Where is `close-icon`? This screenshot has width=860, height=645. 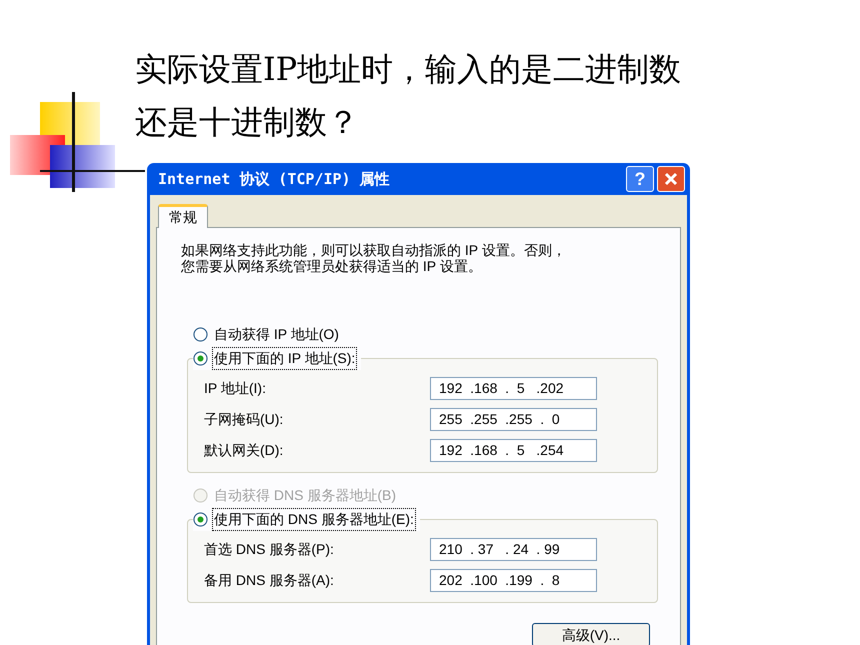
close-icon is located at coordinates (671, 179).